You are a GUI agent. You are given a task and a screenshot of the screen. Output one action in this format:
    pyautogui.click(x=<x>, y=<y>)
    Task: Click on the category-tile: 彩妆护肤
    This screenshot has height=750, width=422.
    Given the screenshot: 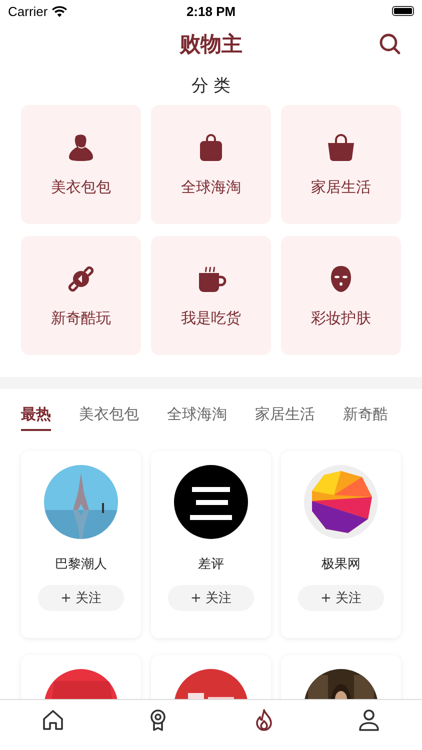 What is the action you would take?
    pyautogui.click(x=341, y=295)
    